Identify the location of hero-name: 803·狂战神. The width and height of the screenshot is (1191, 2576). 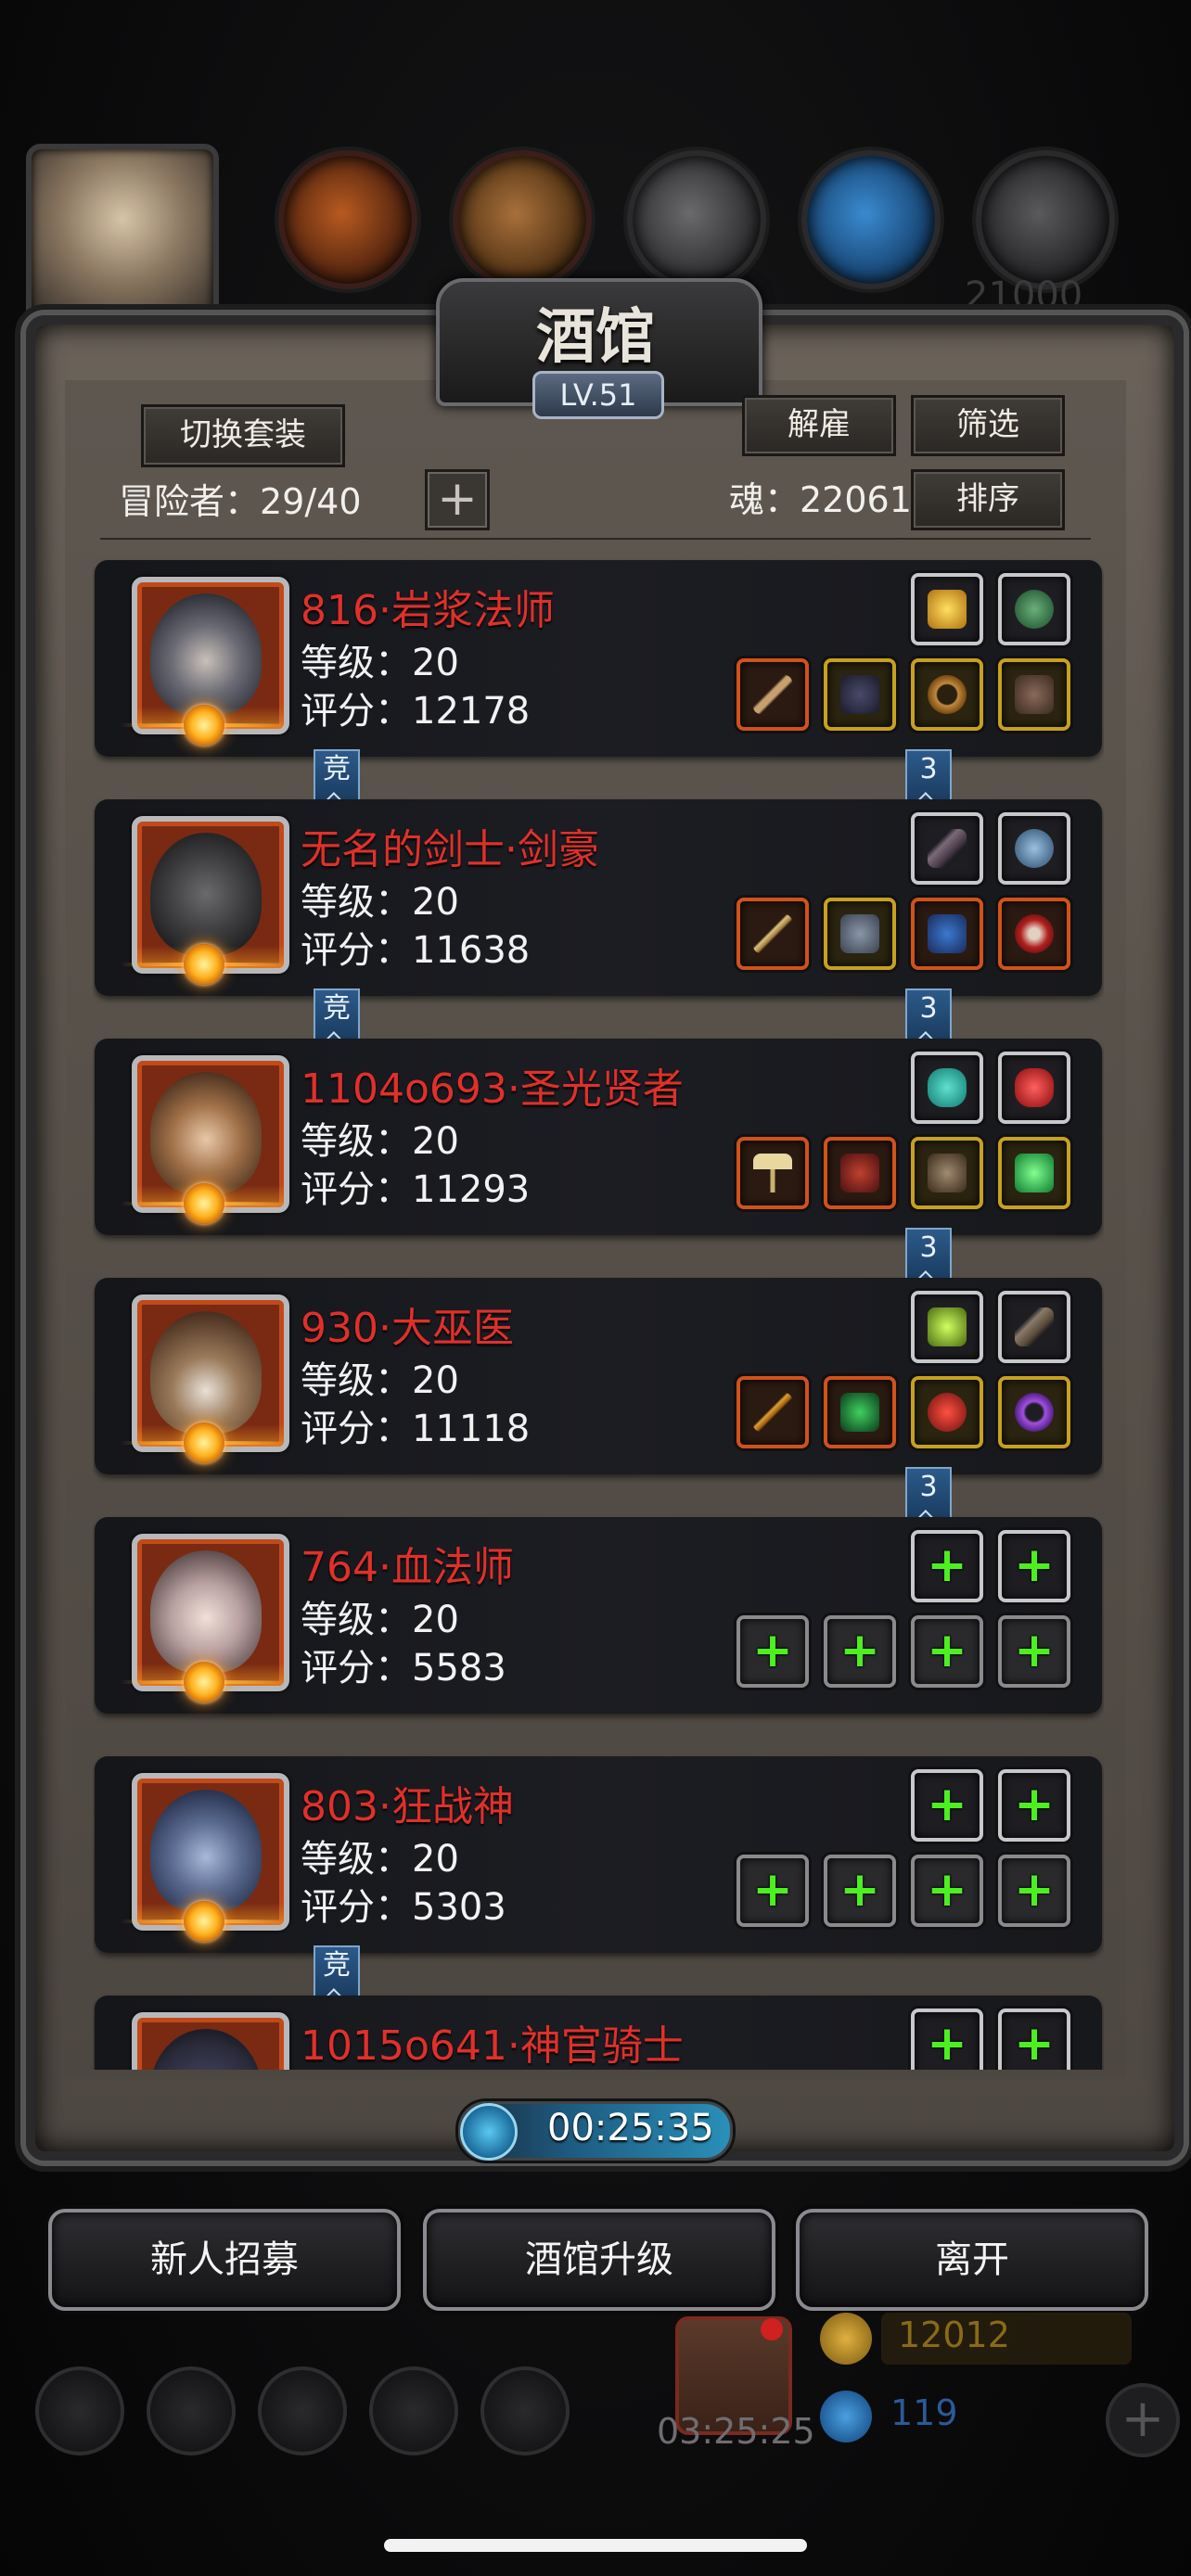
(407, 1806).